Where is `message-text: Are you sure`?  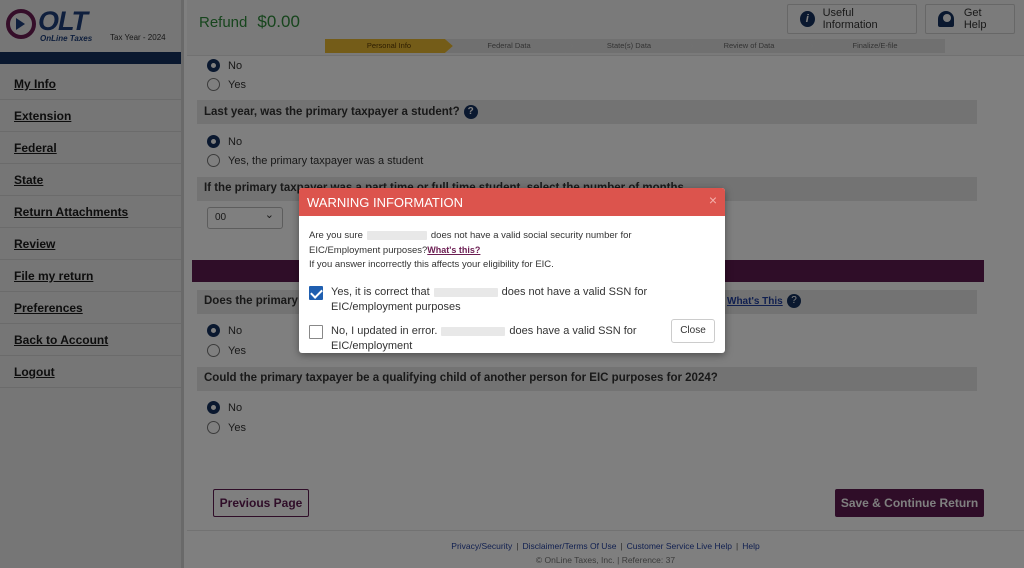
message-text: Are you sure is located at coordinates (336, 235).